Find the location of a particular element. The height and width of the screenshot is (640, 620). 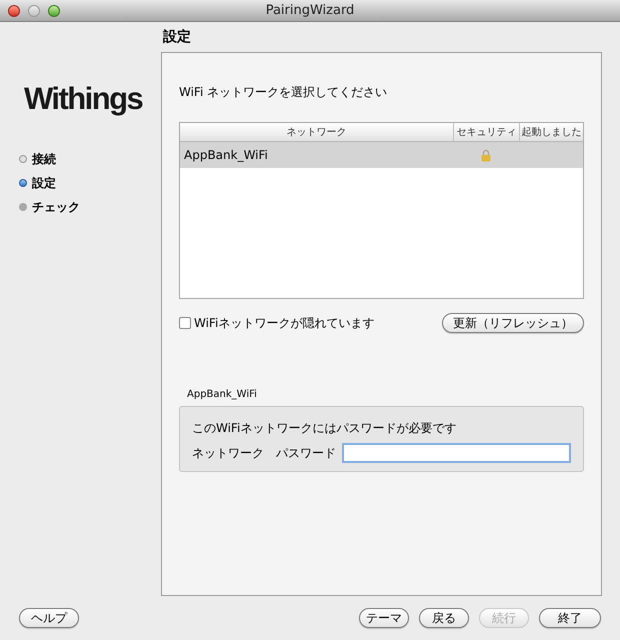

password-message: このWiFiネットワークにはパスワードが必要です is located at coordinates (325, 428).